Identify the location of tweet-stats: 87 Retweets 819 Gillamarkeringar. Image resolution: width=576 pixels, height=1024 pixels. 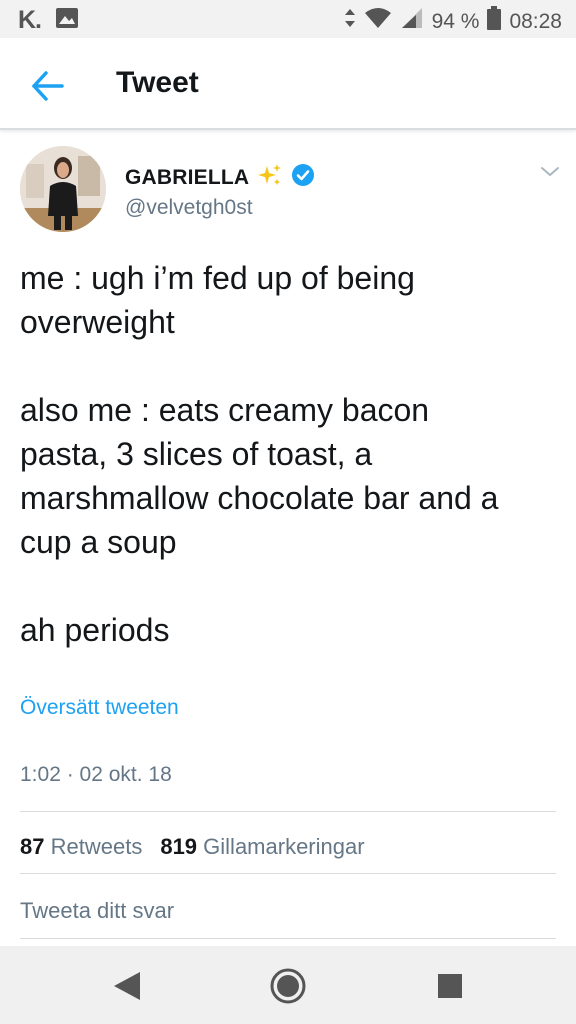
(192, 847).